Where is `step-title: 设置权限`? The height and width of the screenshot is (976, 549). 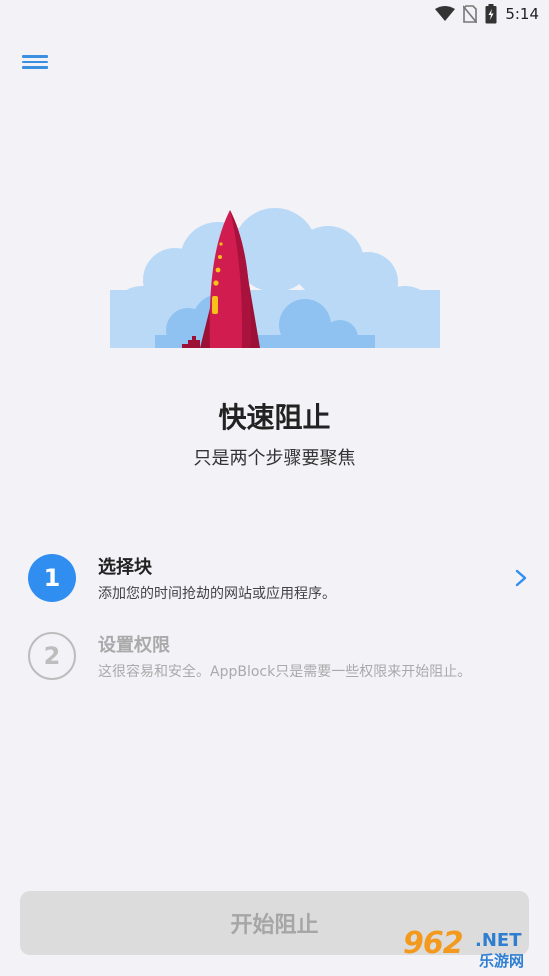
step-title: 设置权限 is located at coordinates (134, 645).